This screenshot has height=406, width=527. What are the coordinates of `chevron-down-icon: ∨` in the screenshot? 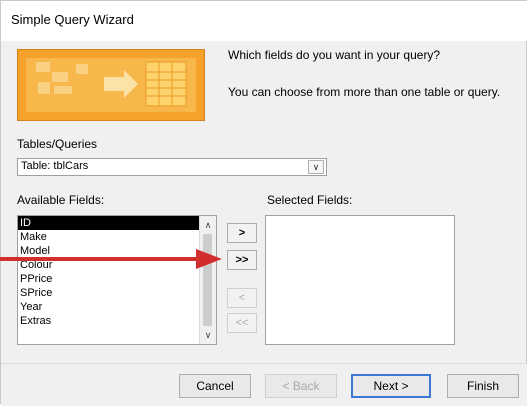 It's located at (316, 167).